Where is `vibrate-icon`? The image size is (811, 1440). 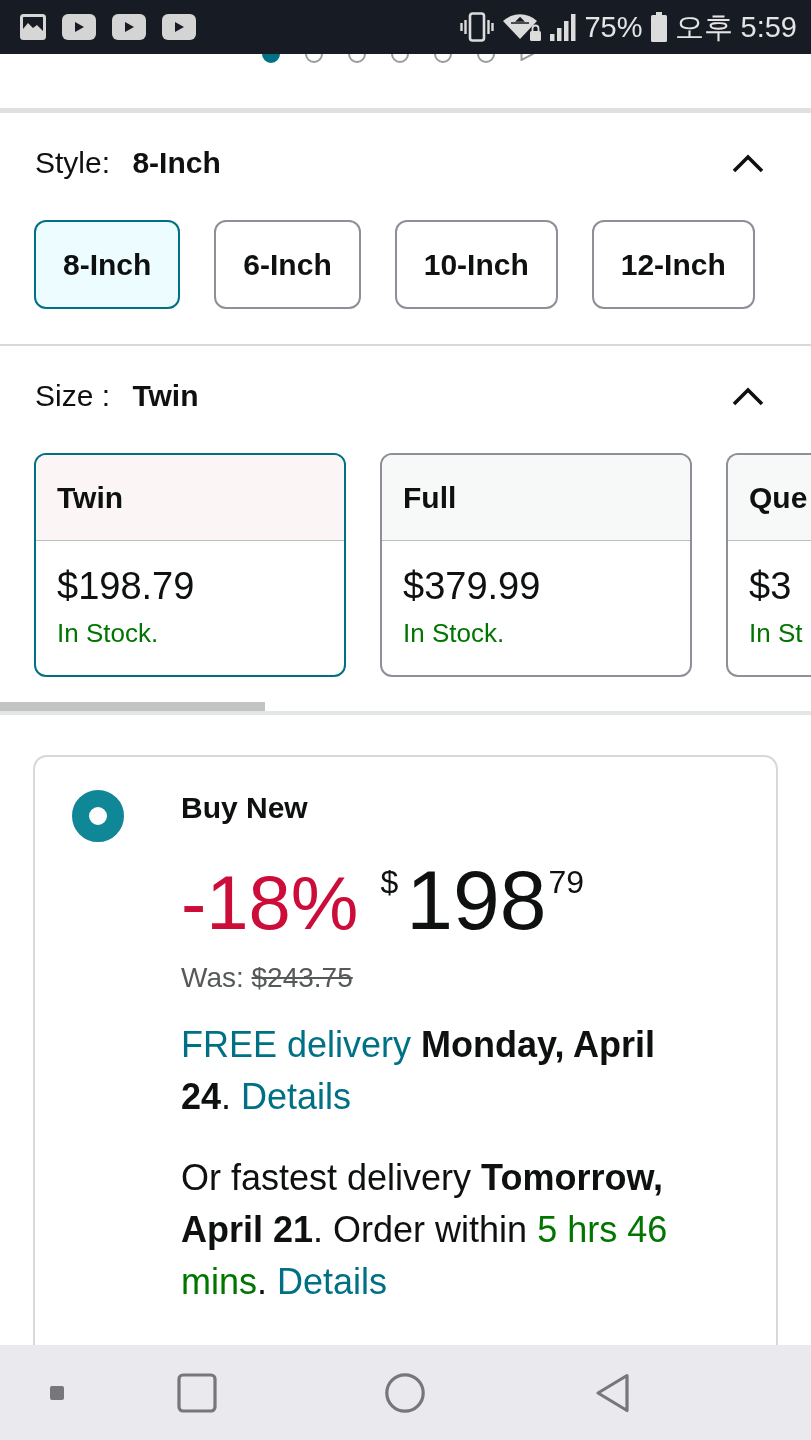
vibrate-icon is located at coordinates (477, 27).